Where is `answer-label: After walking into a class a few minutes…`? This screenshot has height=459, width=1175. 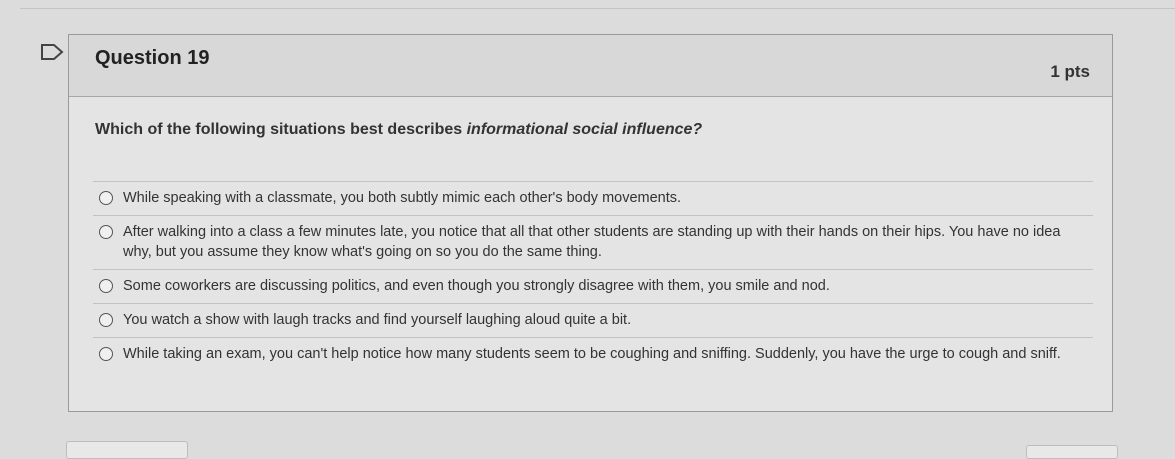 answer-label: After walking into a class a few minutes… is located at coordinates (592, 242).